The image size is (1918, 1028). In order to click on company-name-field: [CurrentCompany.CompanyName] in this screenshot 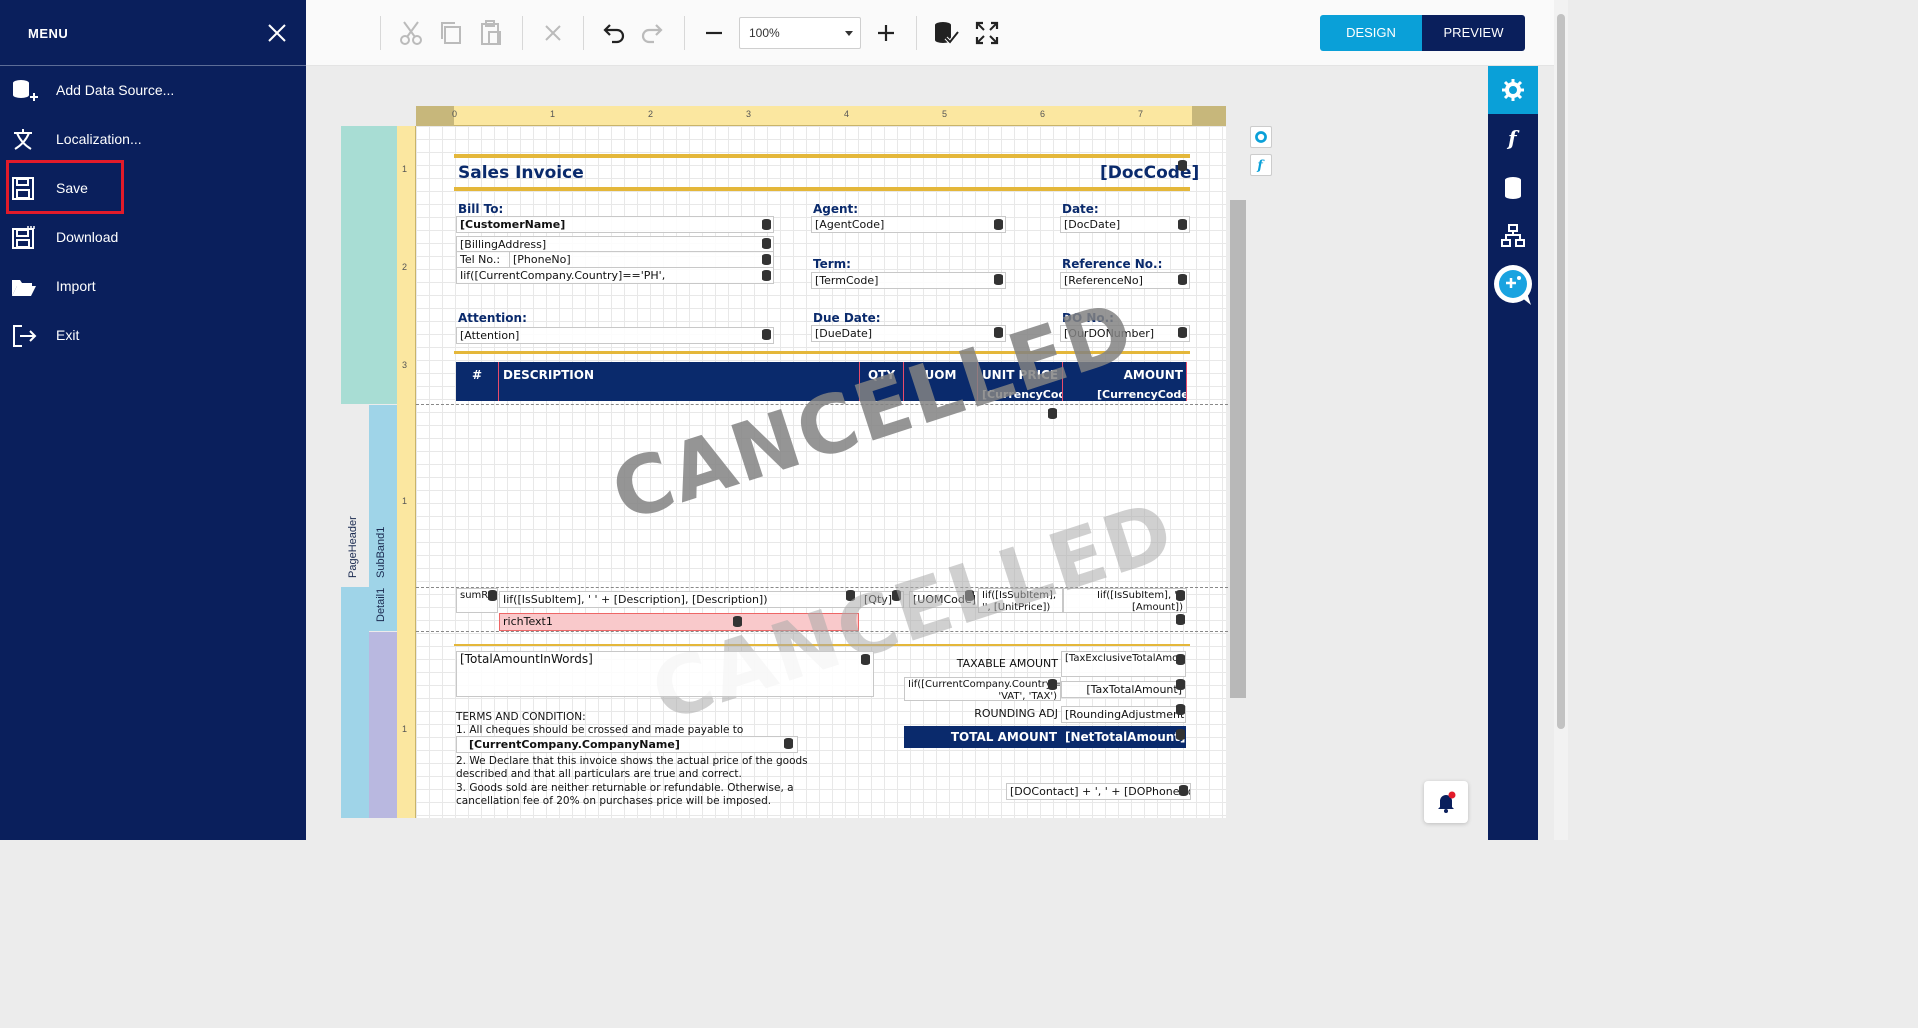, I will do `click(627, 744)`.